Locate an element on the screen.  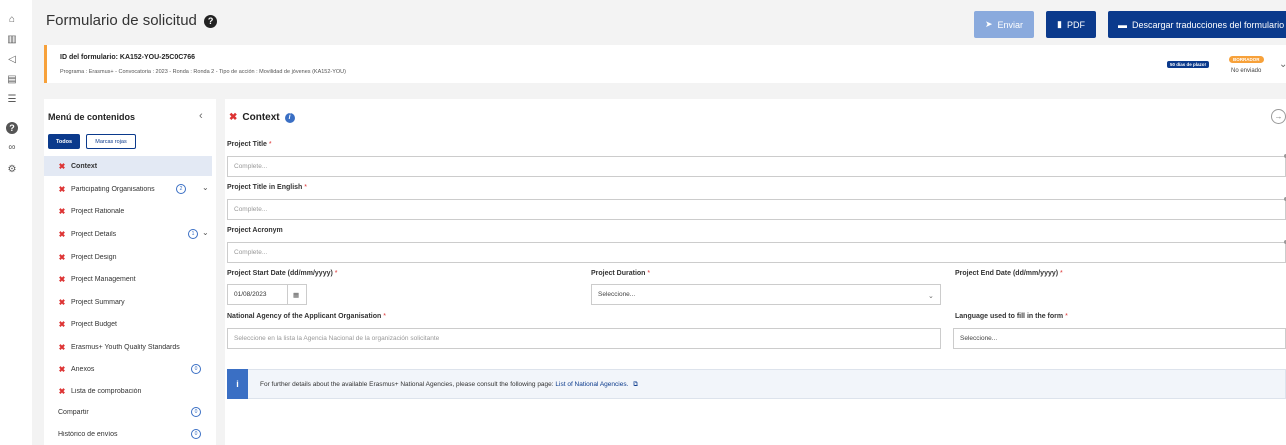
home-icon: ⌂ is located at coordinates (12, 20).